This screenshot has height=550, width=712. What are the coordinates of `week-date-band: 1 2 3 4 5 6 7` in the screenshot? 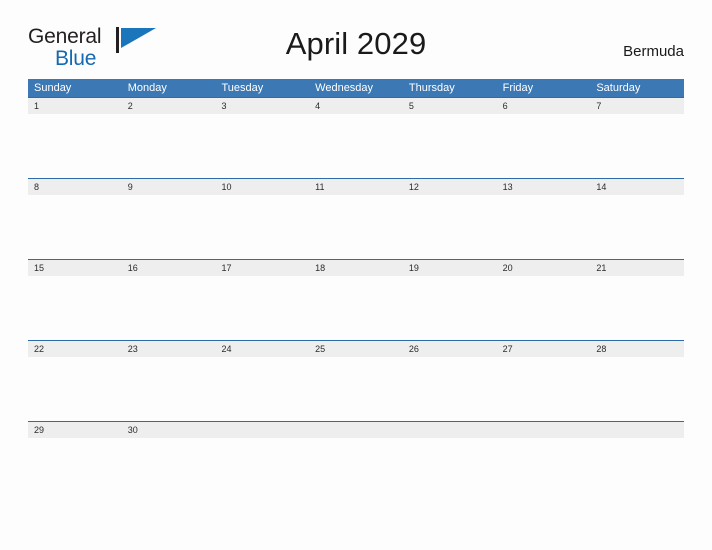 It's located at (356, 106).